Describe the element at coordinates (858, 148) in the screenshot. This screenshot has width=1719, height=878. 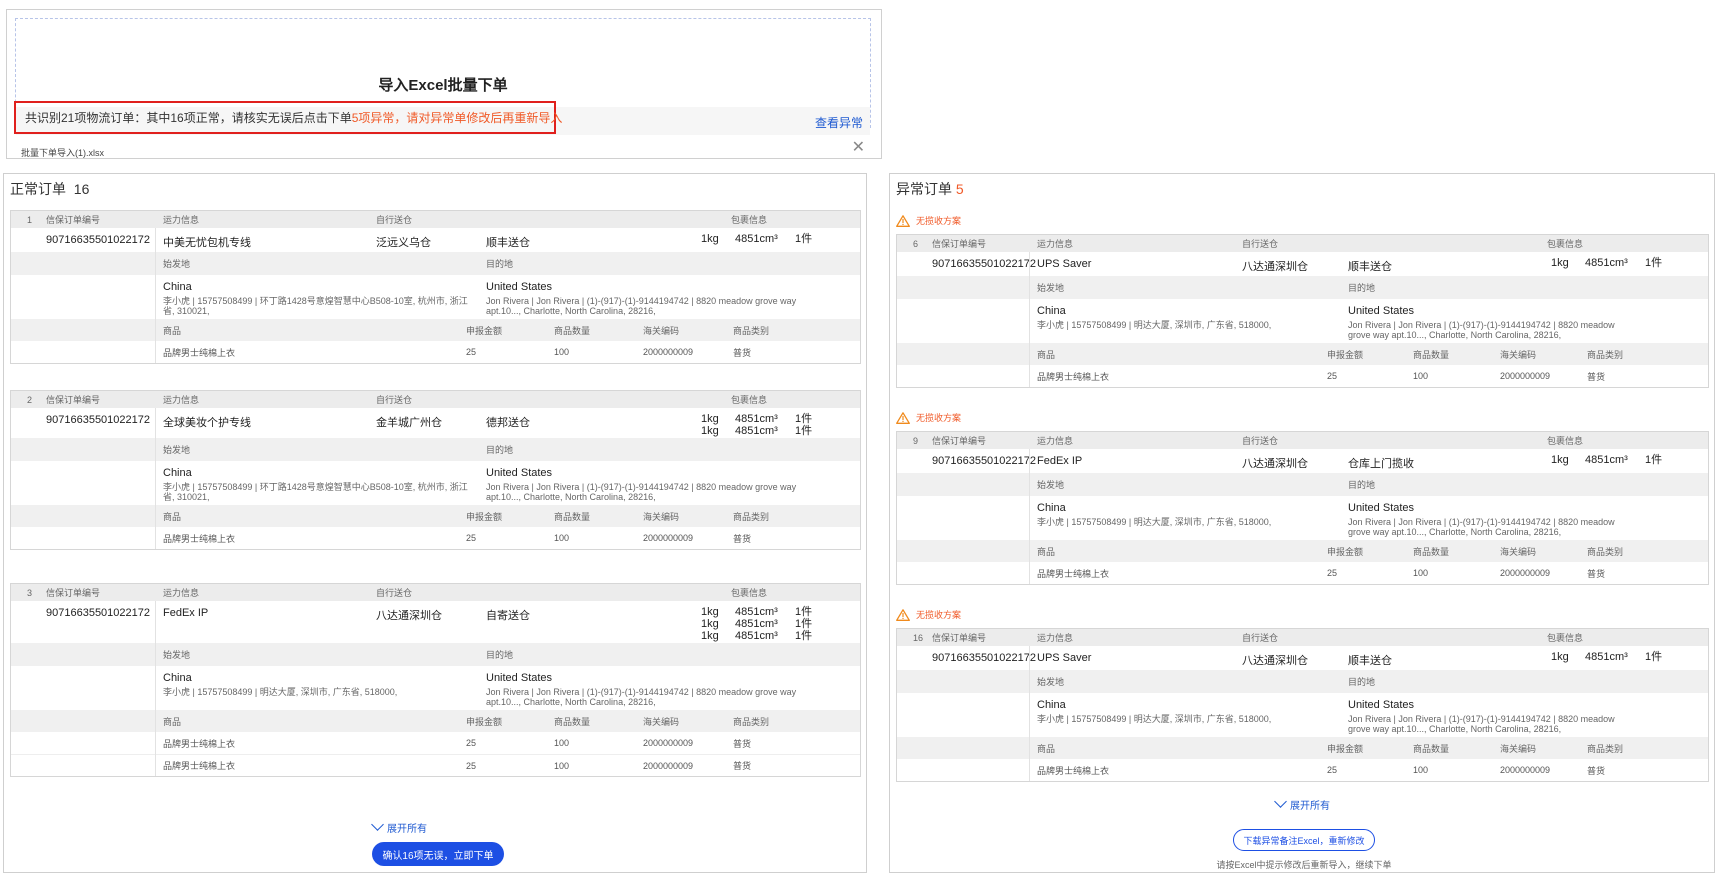
I see `close-icon: ✕` at that location.